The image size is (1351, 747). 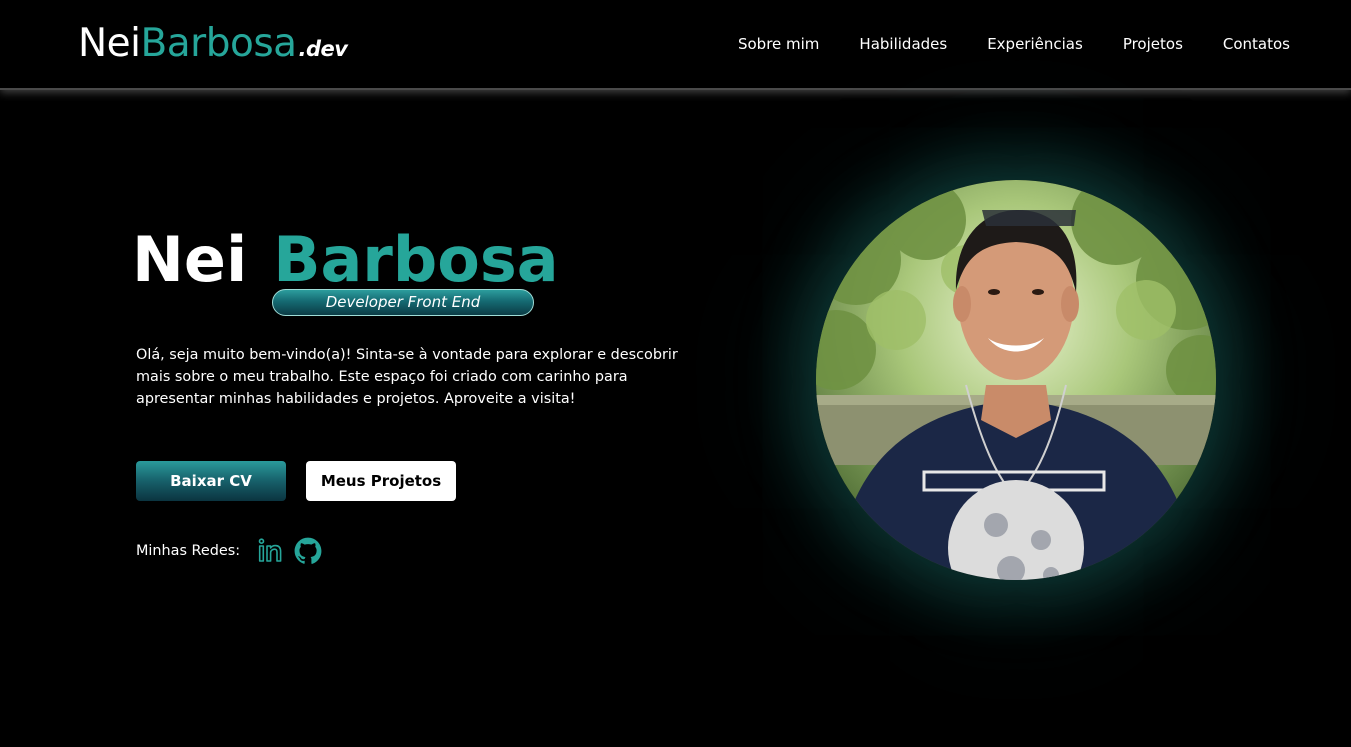 What do you see at coordinates (190, 259) in the screenshot?
I see `hero-first-name: Nei` at bounding box center [190, 259].